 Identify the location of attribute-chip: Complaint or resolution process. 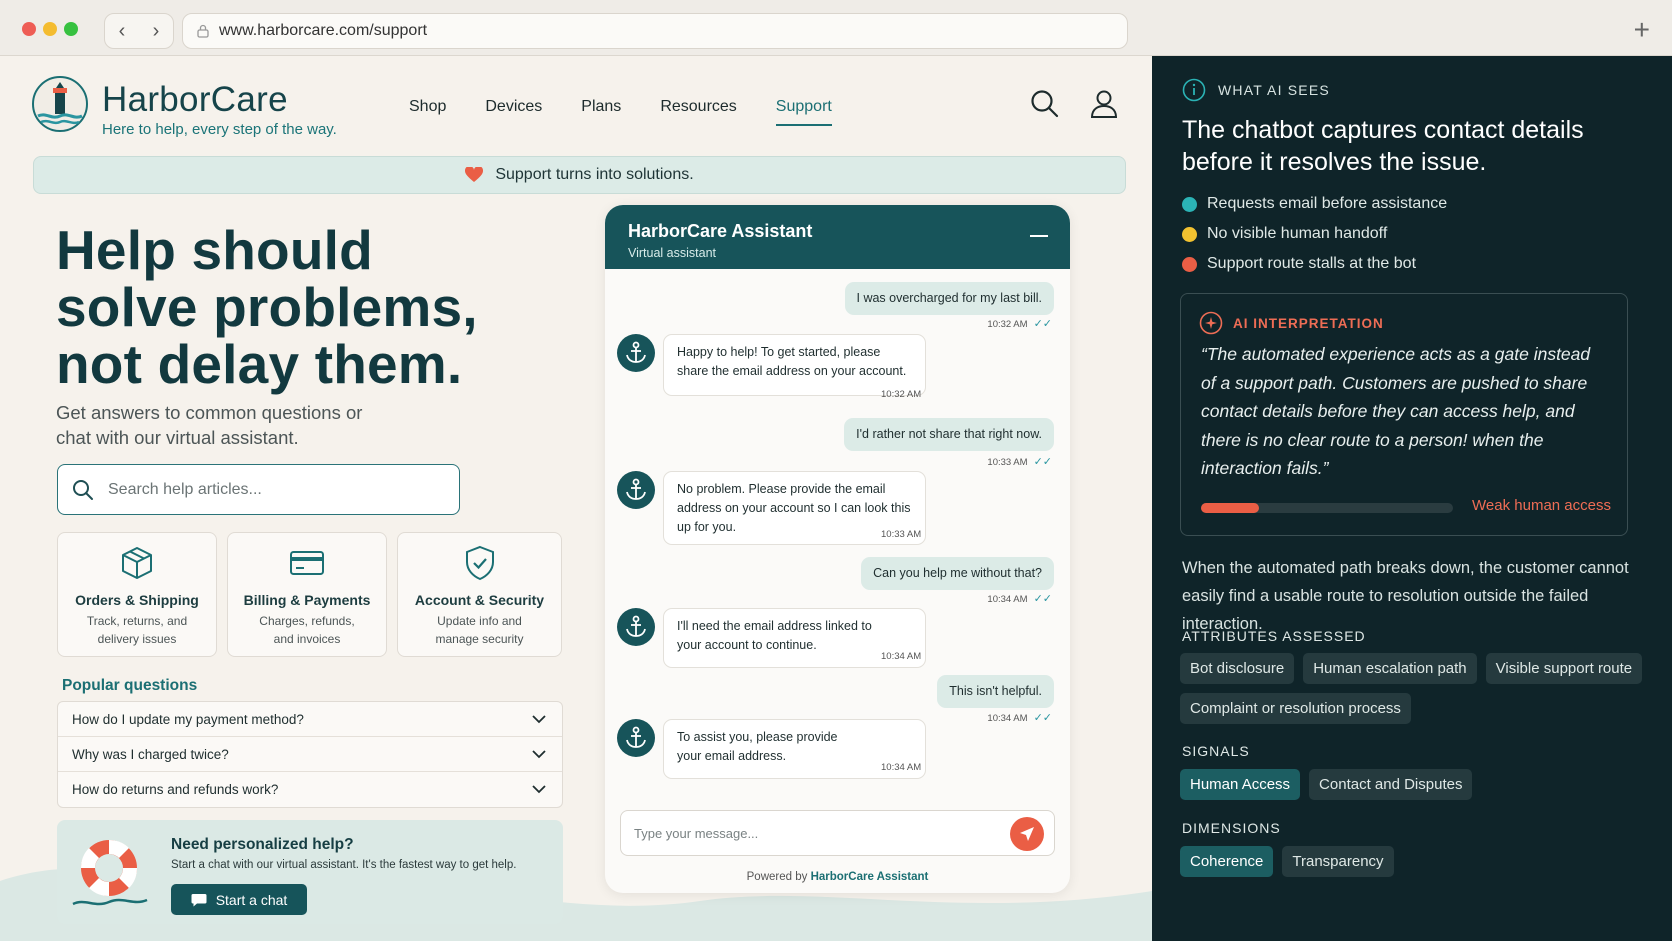
(1295, 708).